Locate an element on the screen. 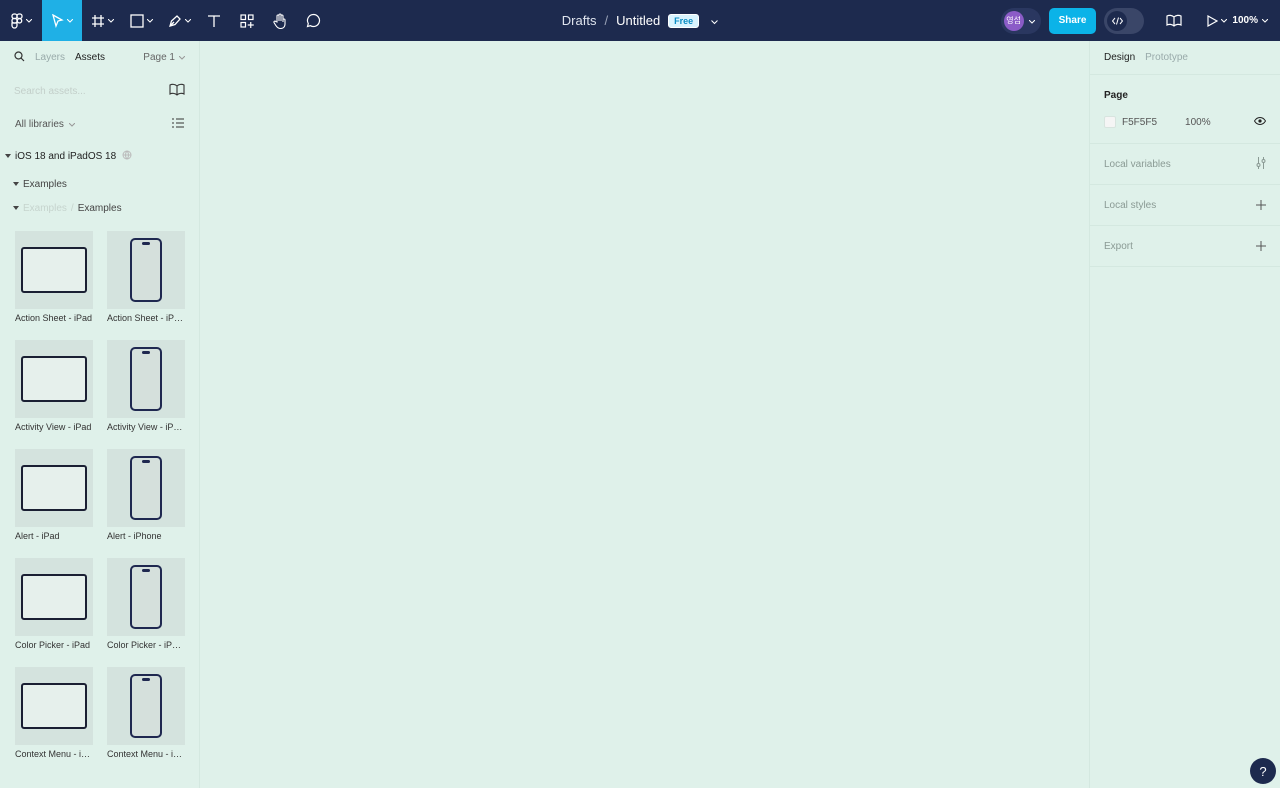  comment-tool-icon is located at coordinates (313, 20).